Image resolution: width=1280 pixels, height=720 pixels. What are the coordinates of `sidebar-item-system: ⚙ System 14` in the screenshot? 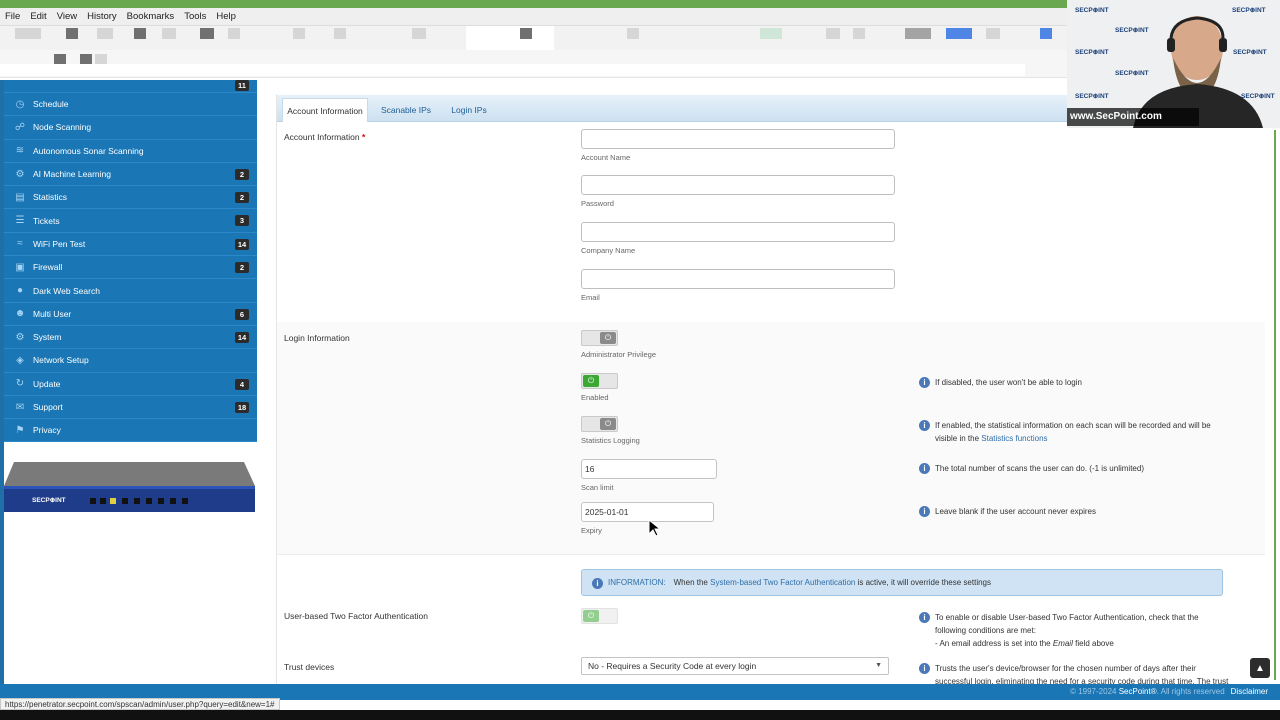 It's located at (130, 337).